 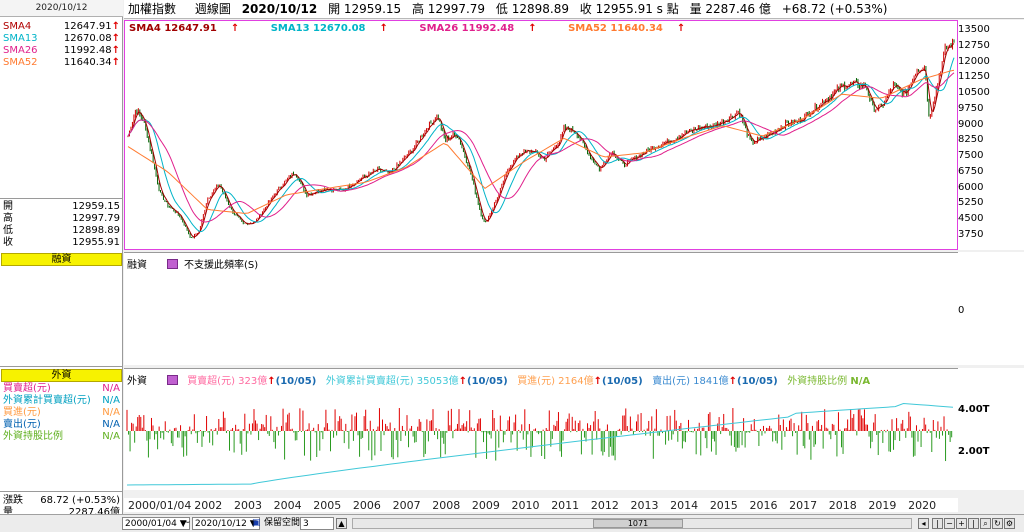 What do you see at coordinates (20, 62) in the screenshot?
I see `sma52-label: SMA52` at bounding box center [20, 62].